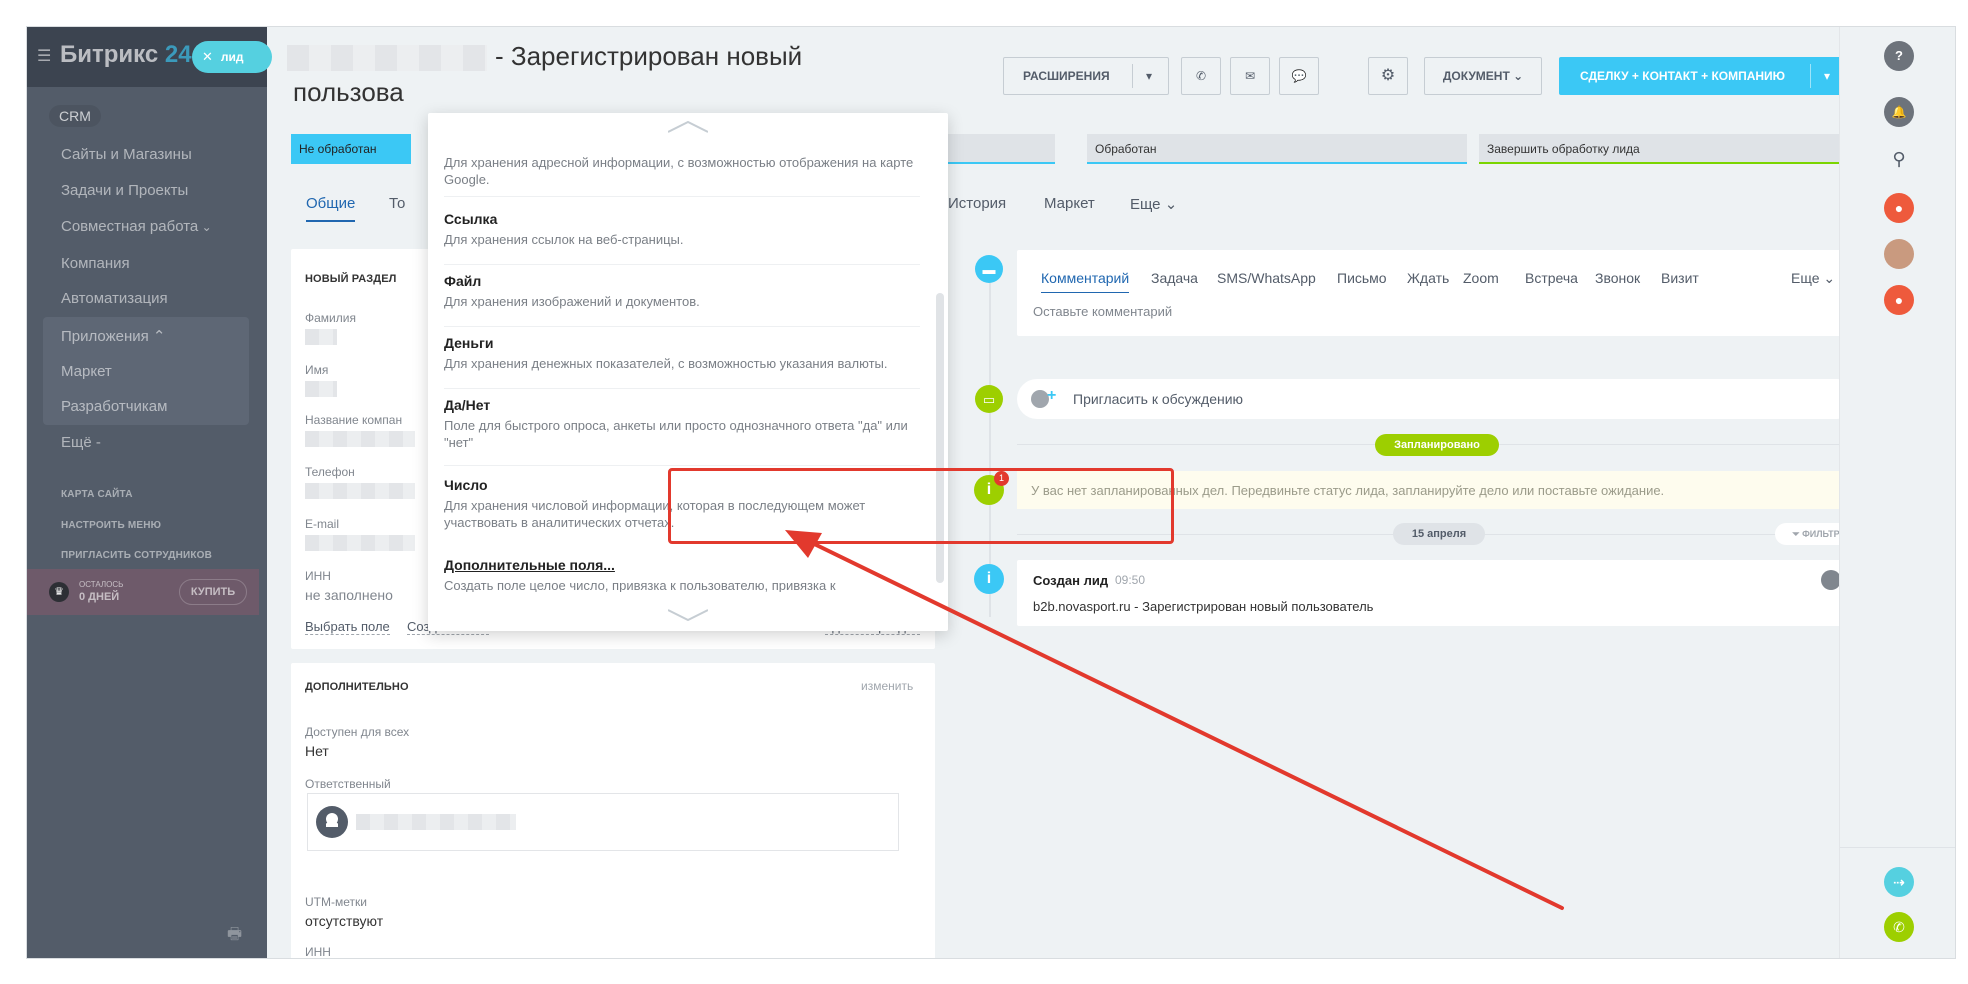 The image size is (1968, 984). I want to click on section-title: НОВЫЙ РАЗДЕЛ, so click(351, 279).